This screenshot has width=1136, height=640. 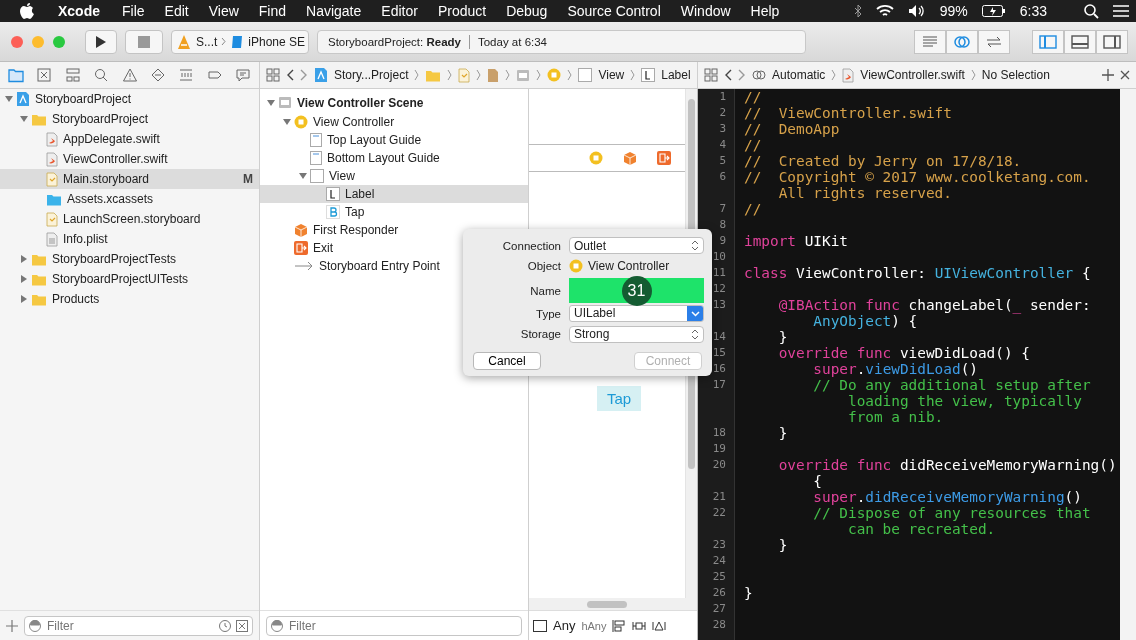 What do you see at coordinates (719, 384) in the screenshot?
I see `line-number: 17` at bounding box center [719, 384].